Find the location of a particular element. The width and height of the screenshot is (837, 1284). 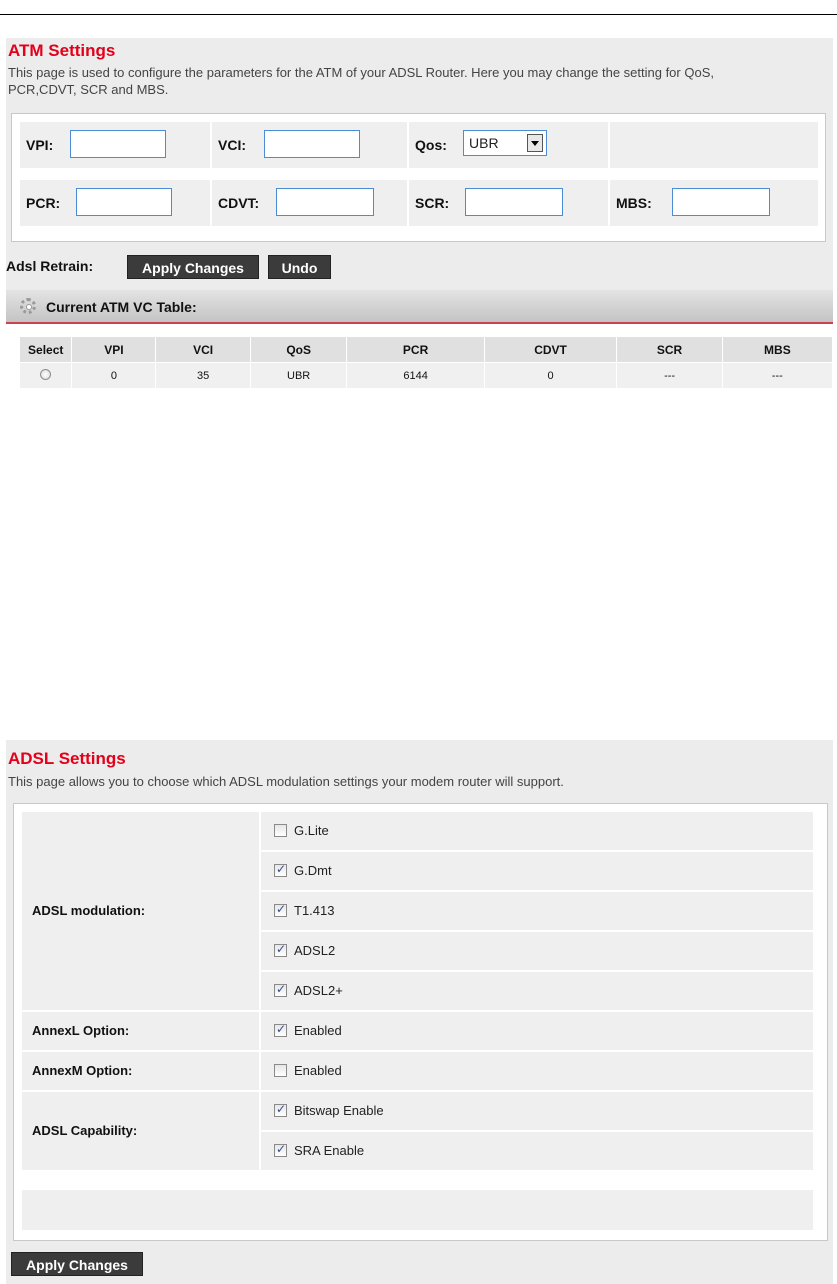

col-mbs: MBS is located at coordinates (777, 349).